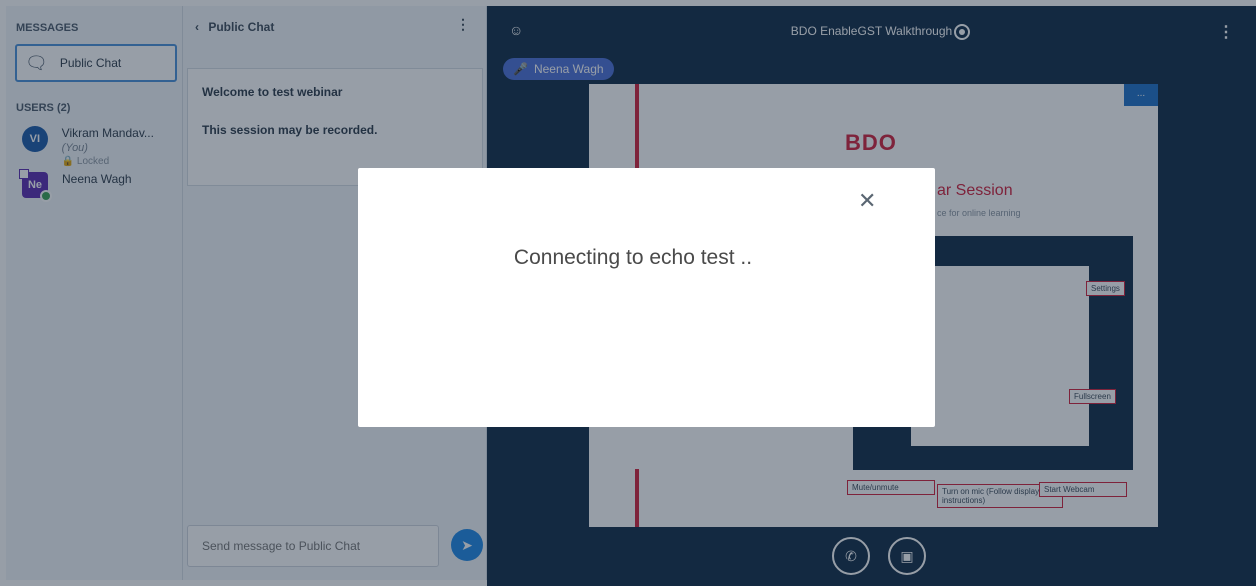 This screenshot has height=586, width=1256. I want to click on modal-message: Connecting to echo test .., so click(633, 257).